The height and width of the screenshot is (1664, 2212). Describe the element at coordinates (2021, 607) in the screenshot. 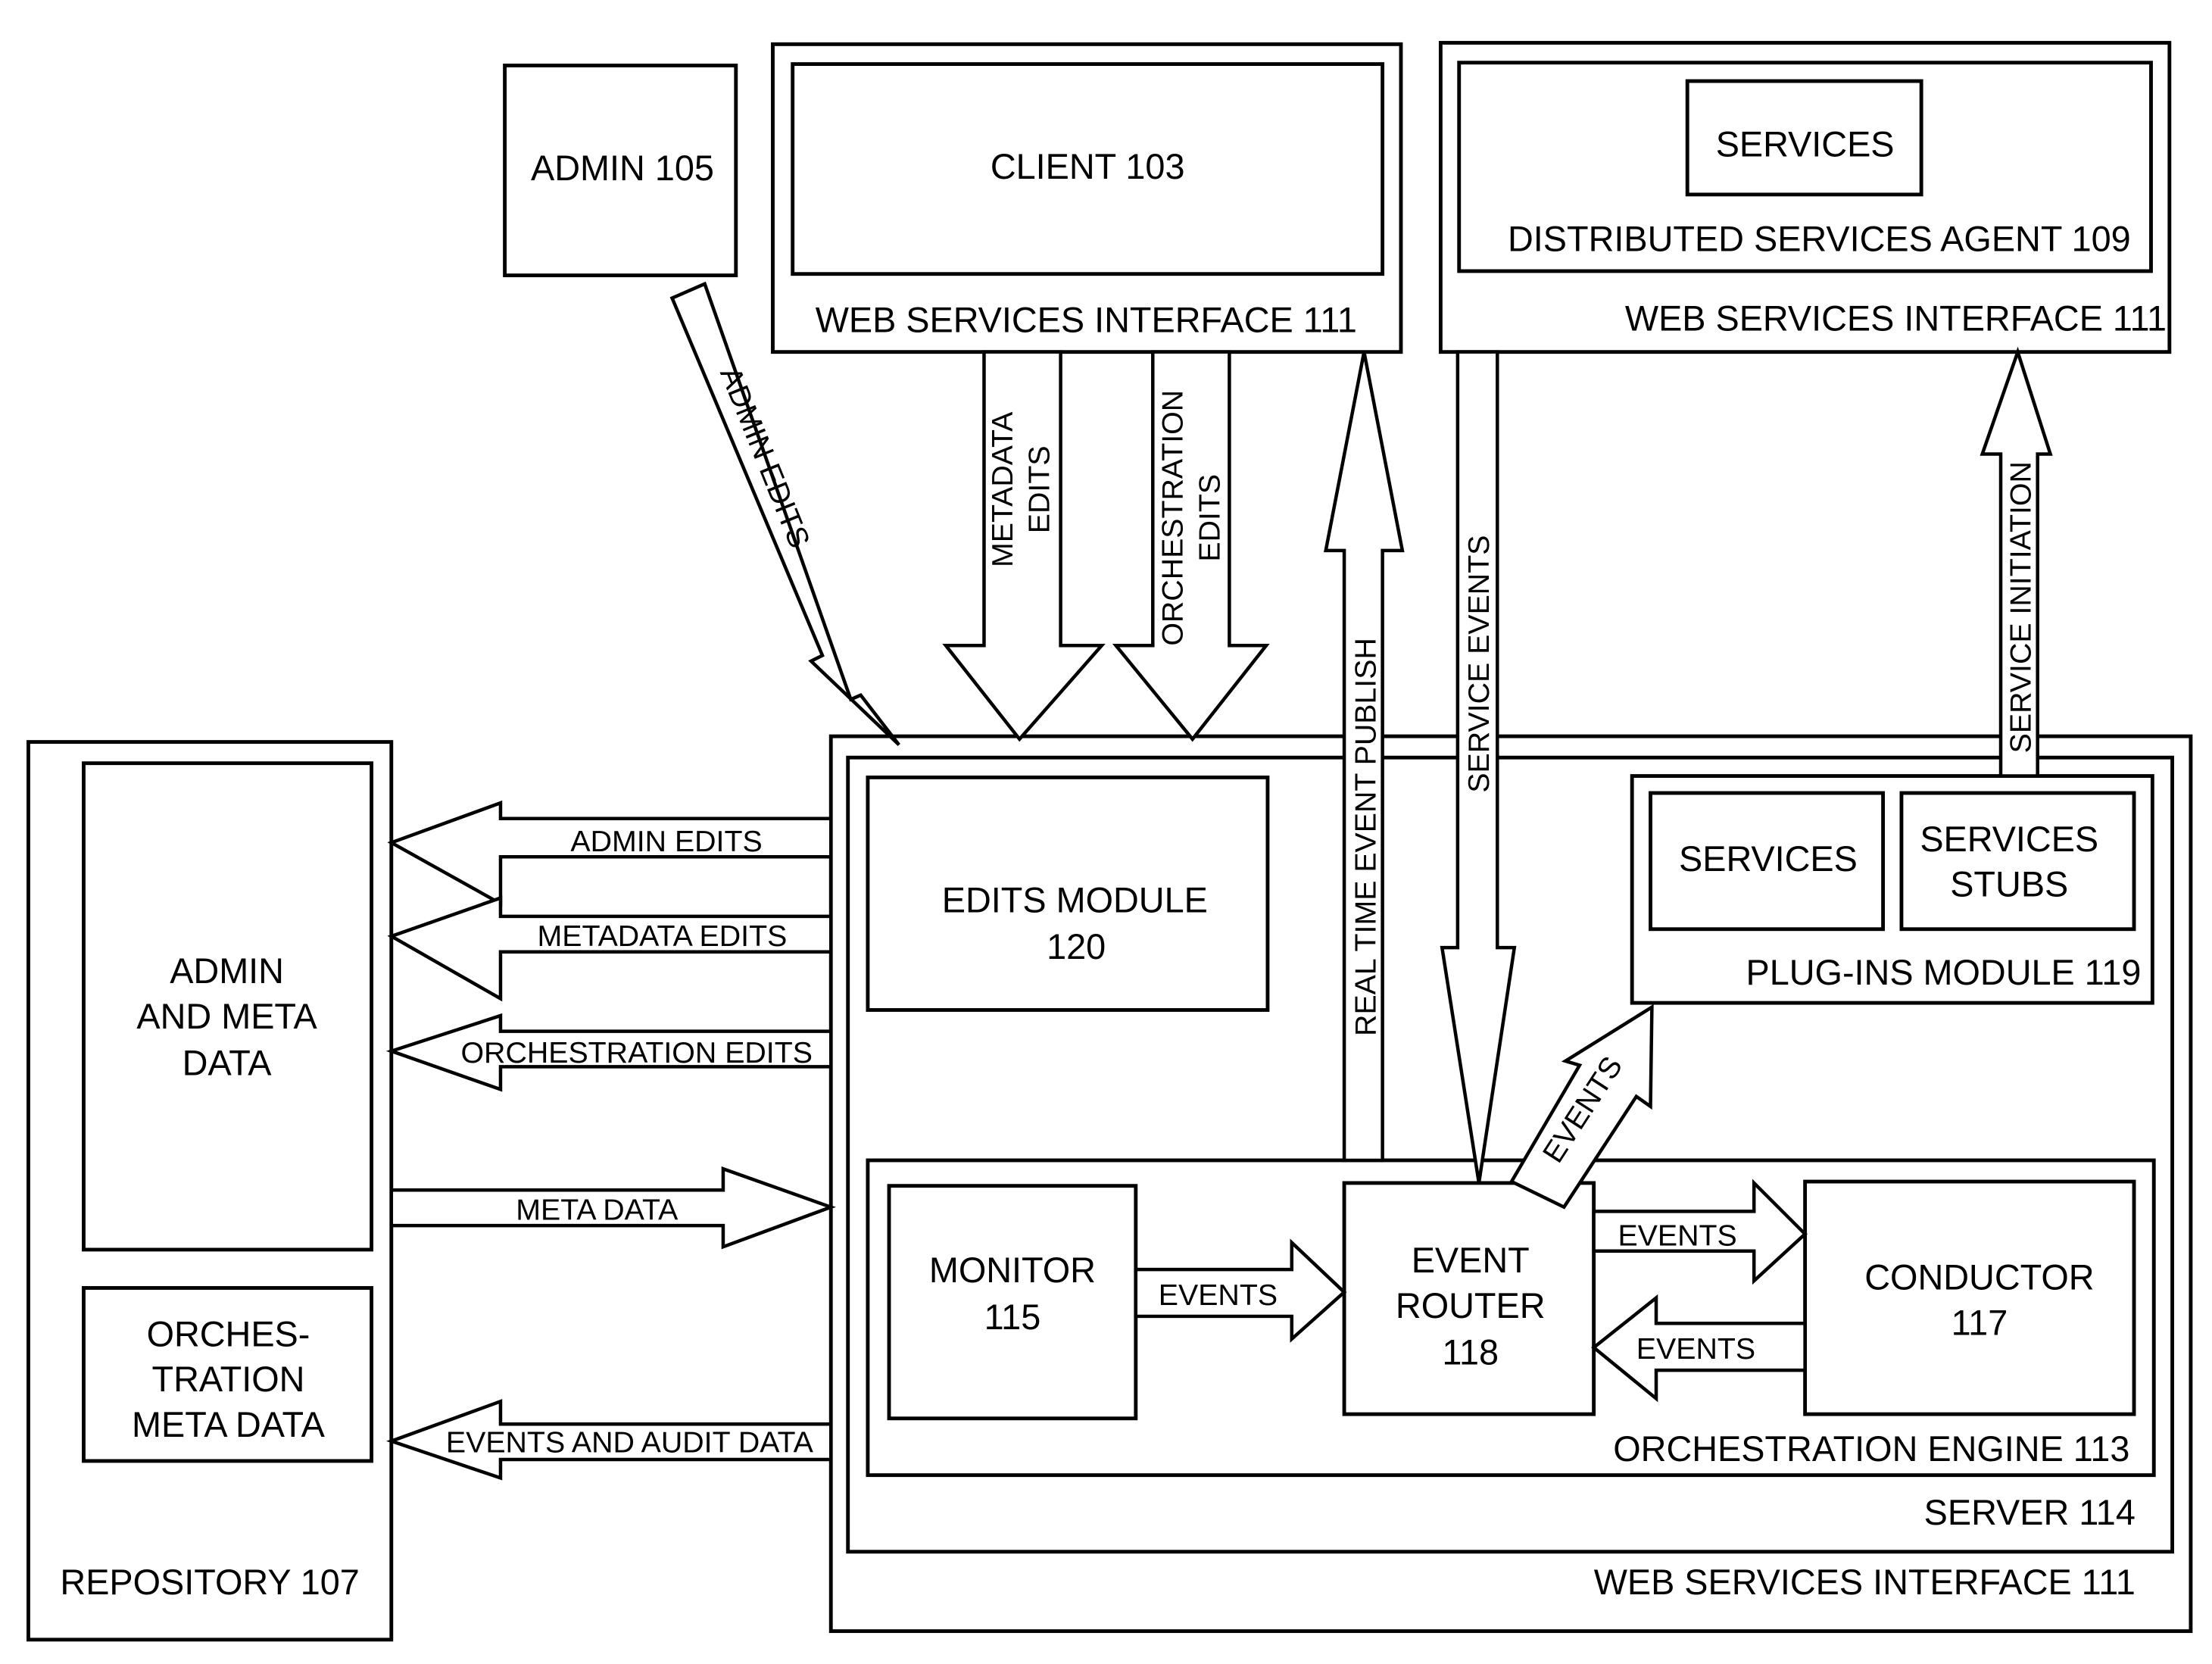

I see `service-initiation-label: SERVICE INITIATION` at that location.